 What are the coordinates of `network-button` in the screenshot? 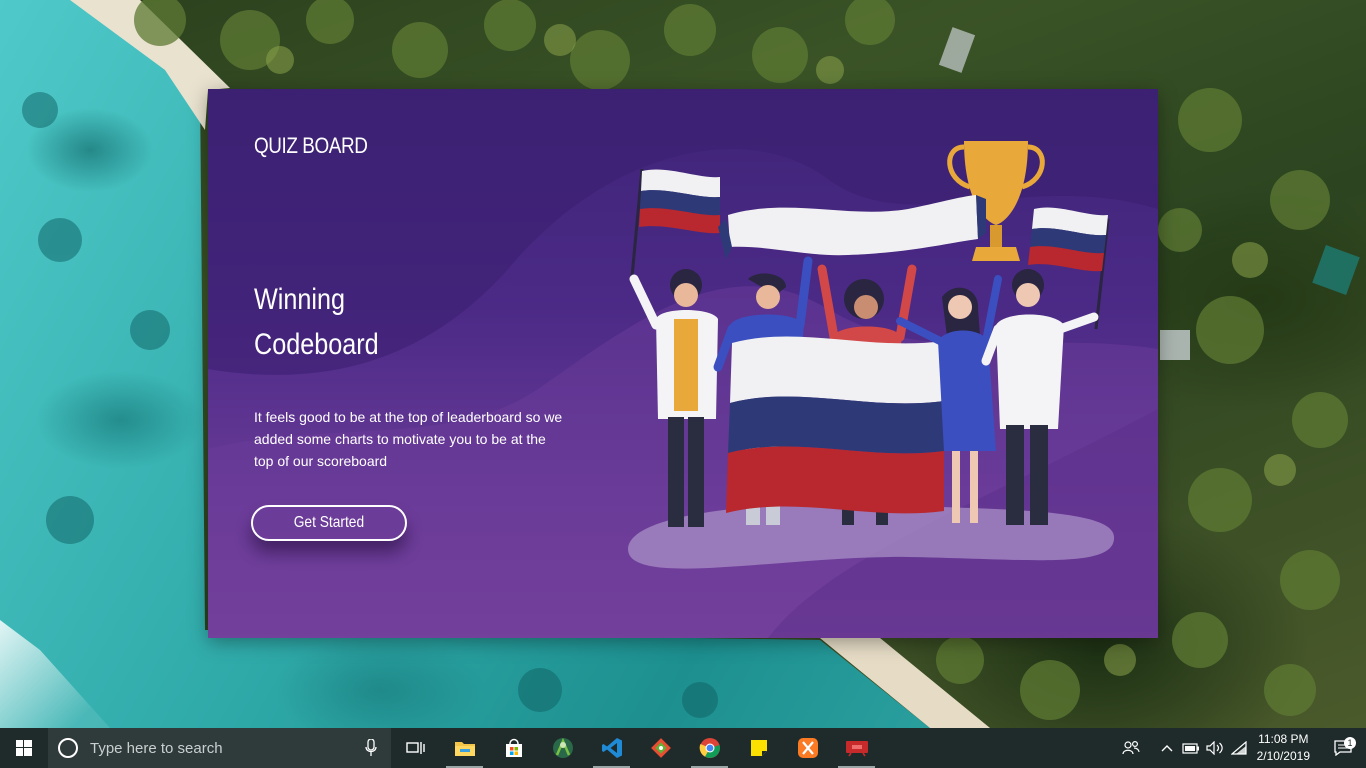 It's located at (1239, 748).